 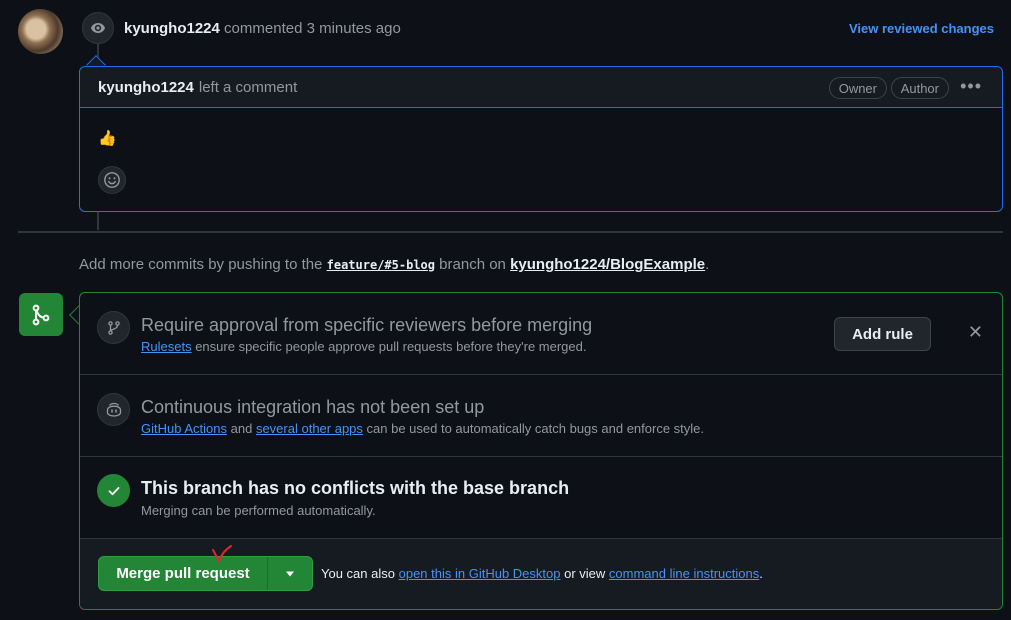 I want to click on add-reaction-button, so click(x=112, y=180).